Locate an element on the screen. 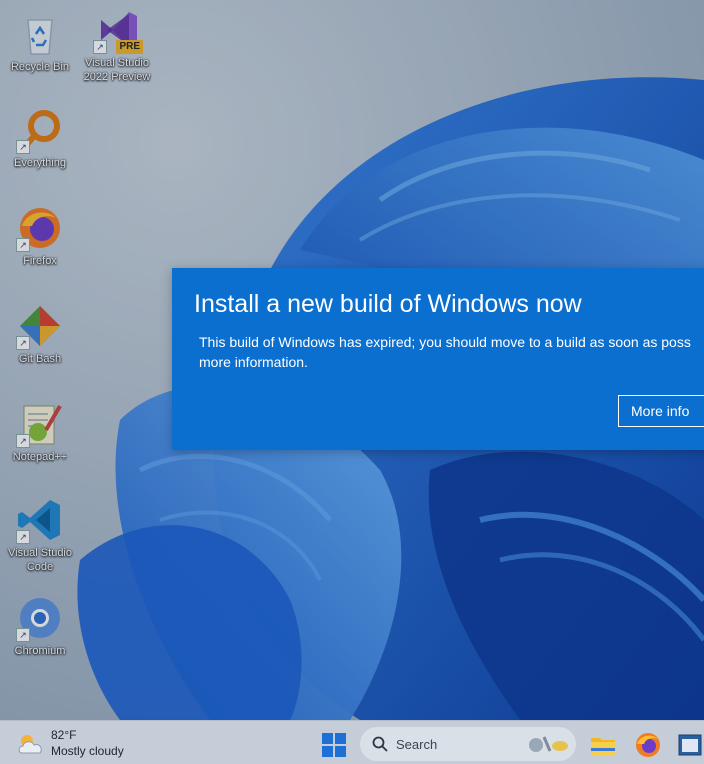 This screenshot has height=764, width=704. recycle-bin-icon is located at coordinates (40, 34).